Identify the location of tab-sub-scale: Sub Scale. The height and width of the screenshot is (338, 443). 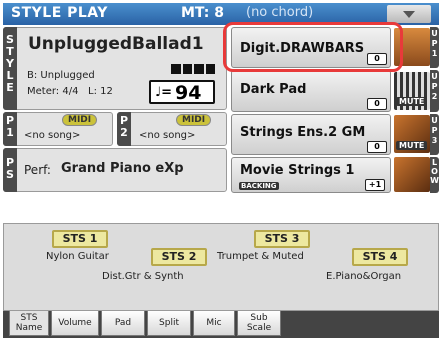
(259, 323).